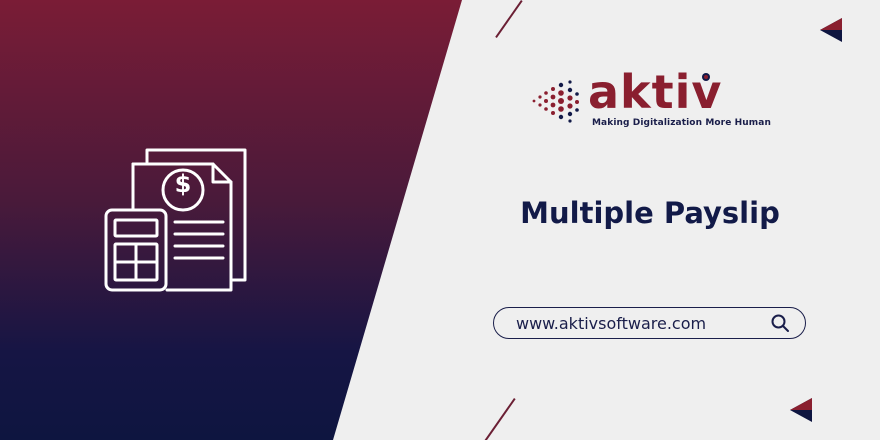 The width and height of the screenshot is (880, 440). I want to click on logo-dots-icon, so click(555, 101).